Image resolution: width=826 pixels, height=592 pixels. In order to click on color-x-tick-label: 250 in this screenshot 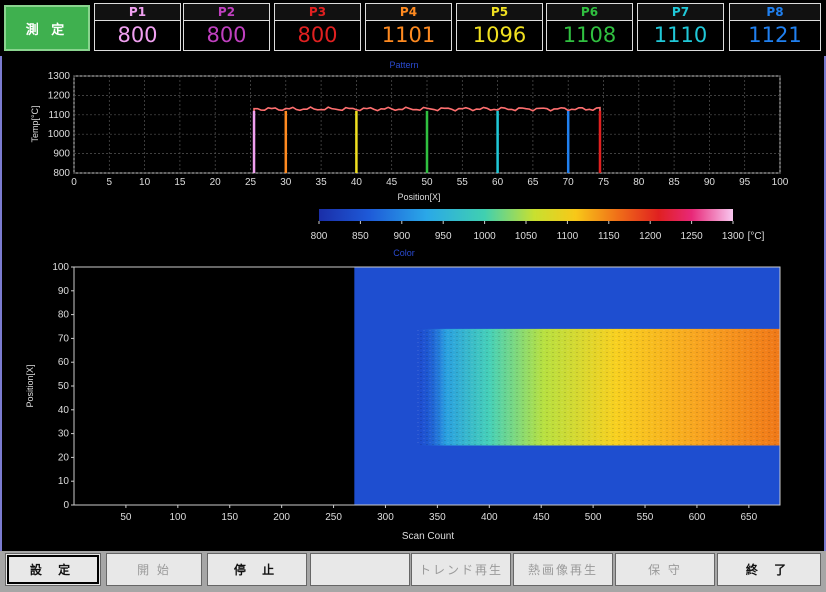, I will do `click(333, 517)`.